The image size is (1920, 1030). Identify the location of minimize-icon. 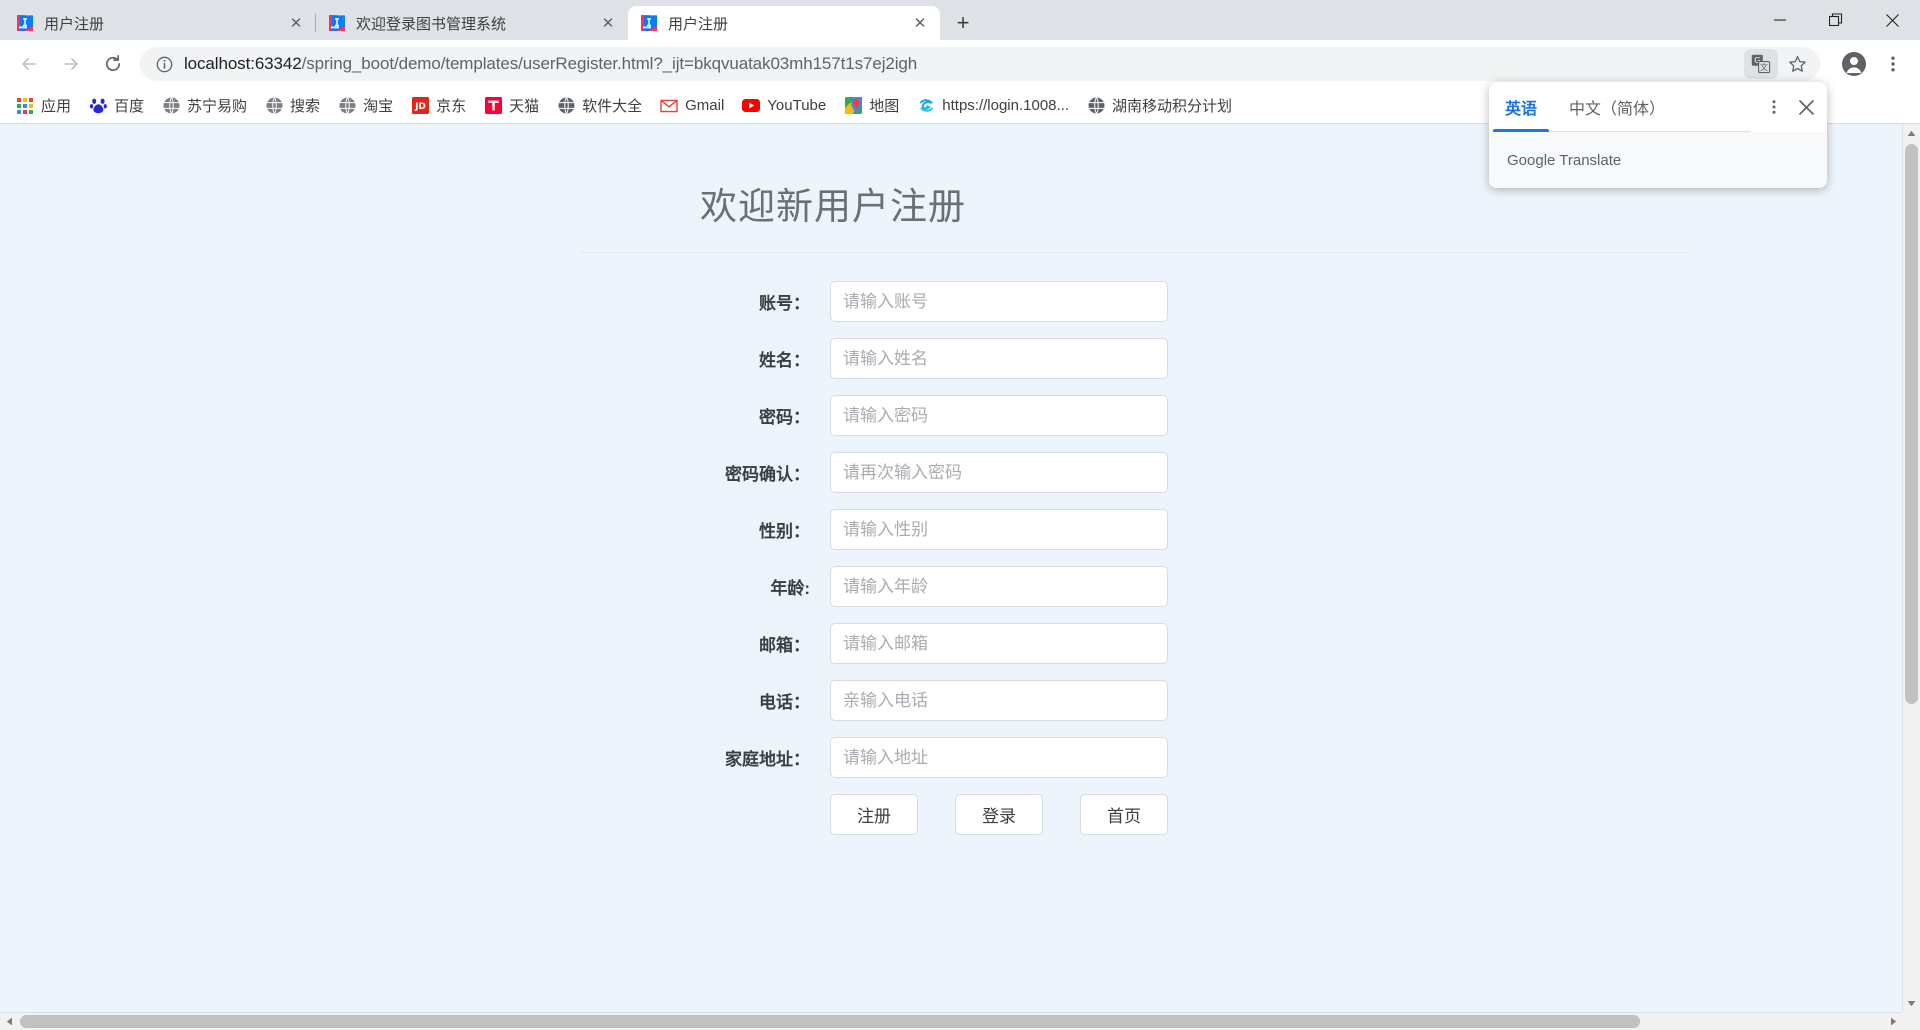
(1780, 20).